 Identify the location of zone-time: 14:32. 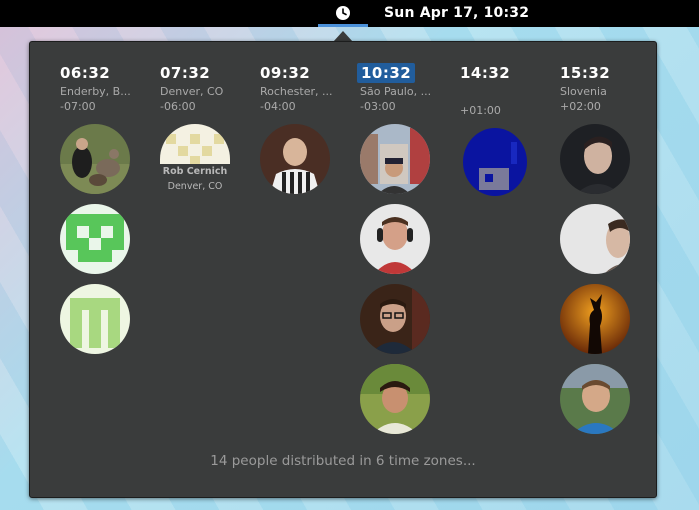
(485, 73).